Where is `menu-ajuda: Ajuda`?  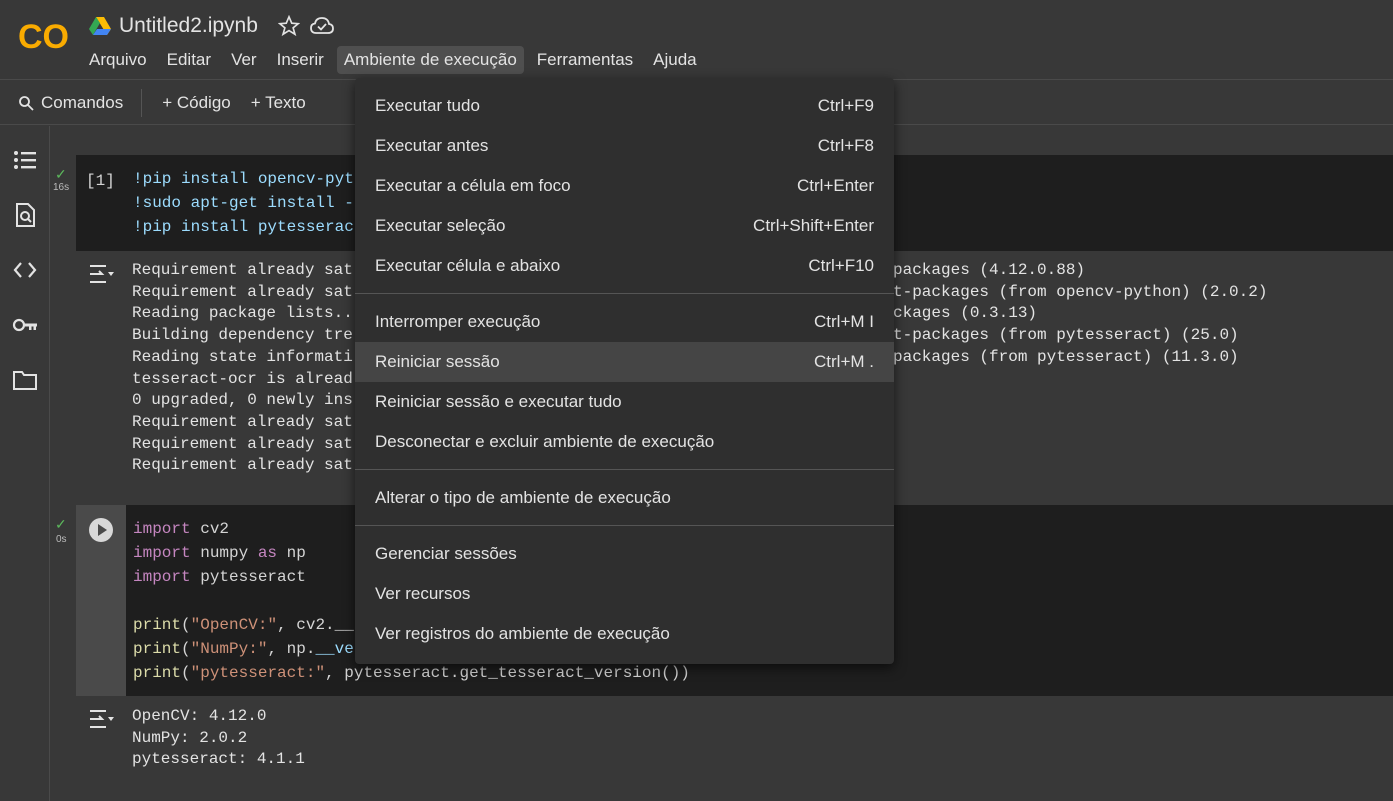 menu-ajuda: Ajuda is located at coordinates (674, 60).